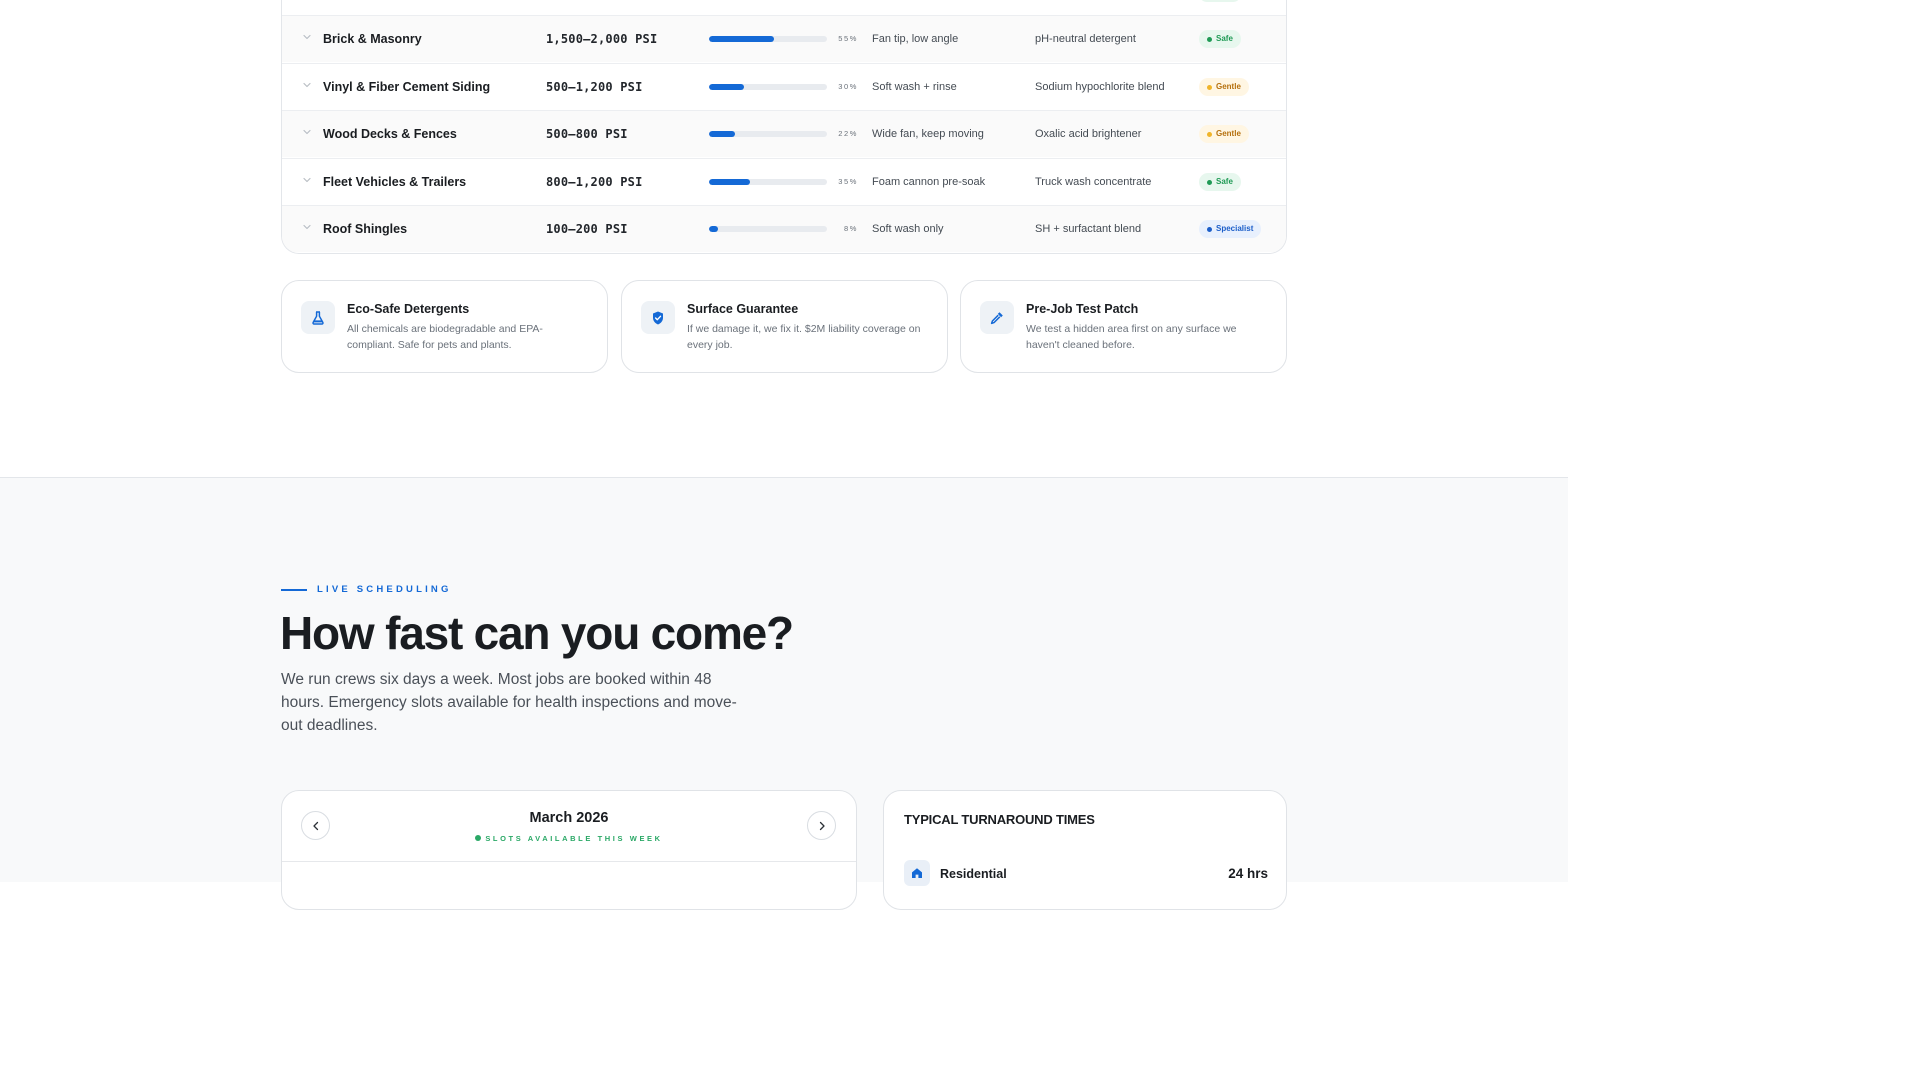 This screenshot has width=1920, height=1080. I want to click on surface-name: Brick & Masonry, so click(372, 39).